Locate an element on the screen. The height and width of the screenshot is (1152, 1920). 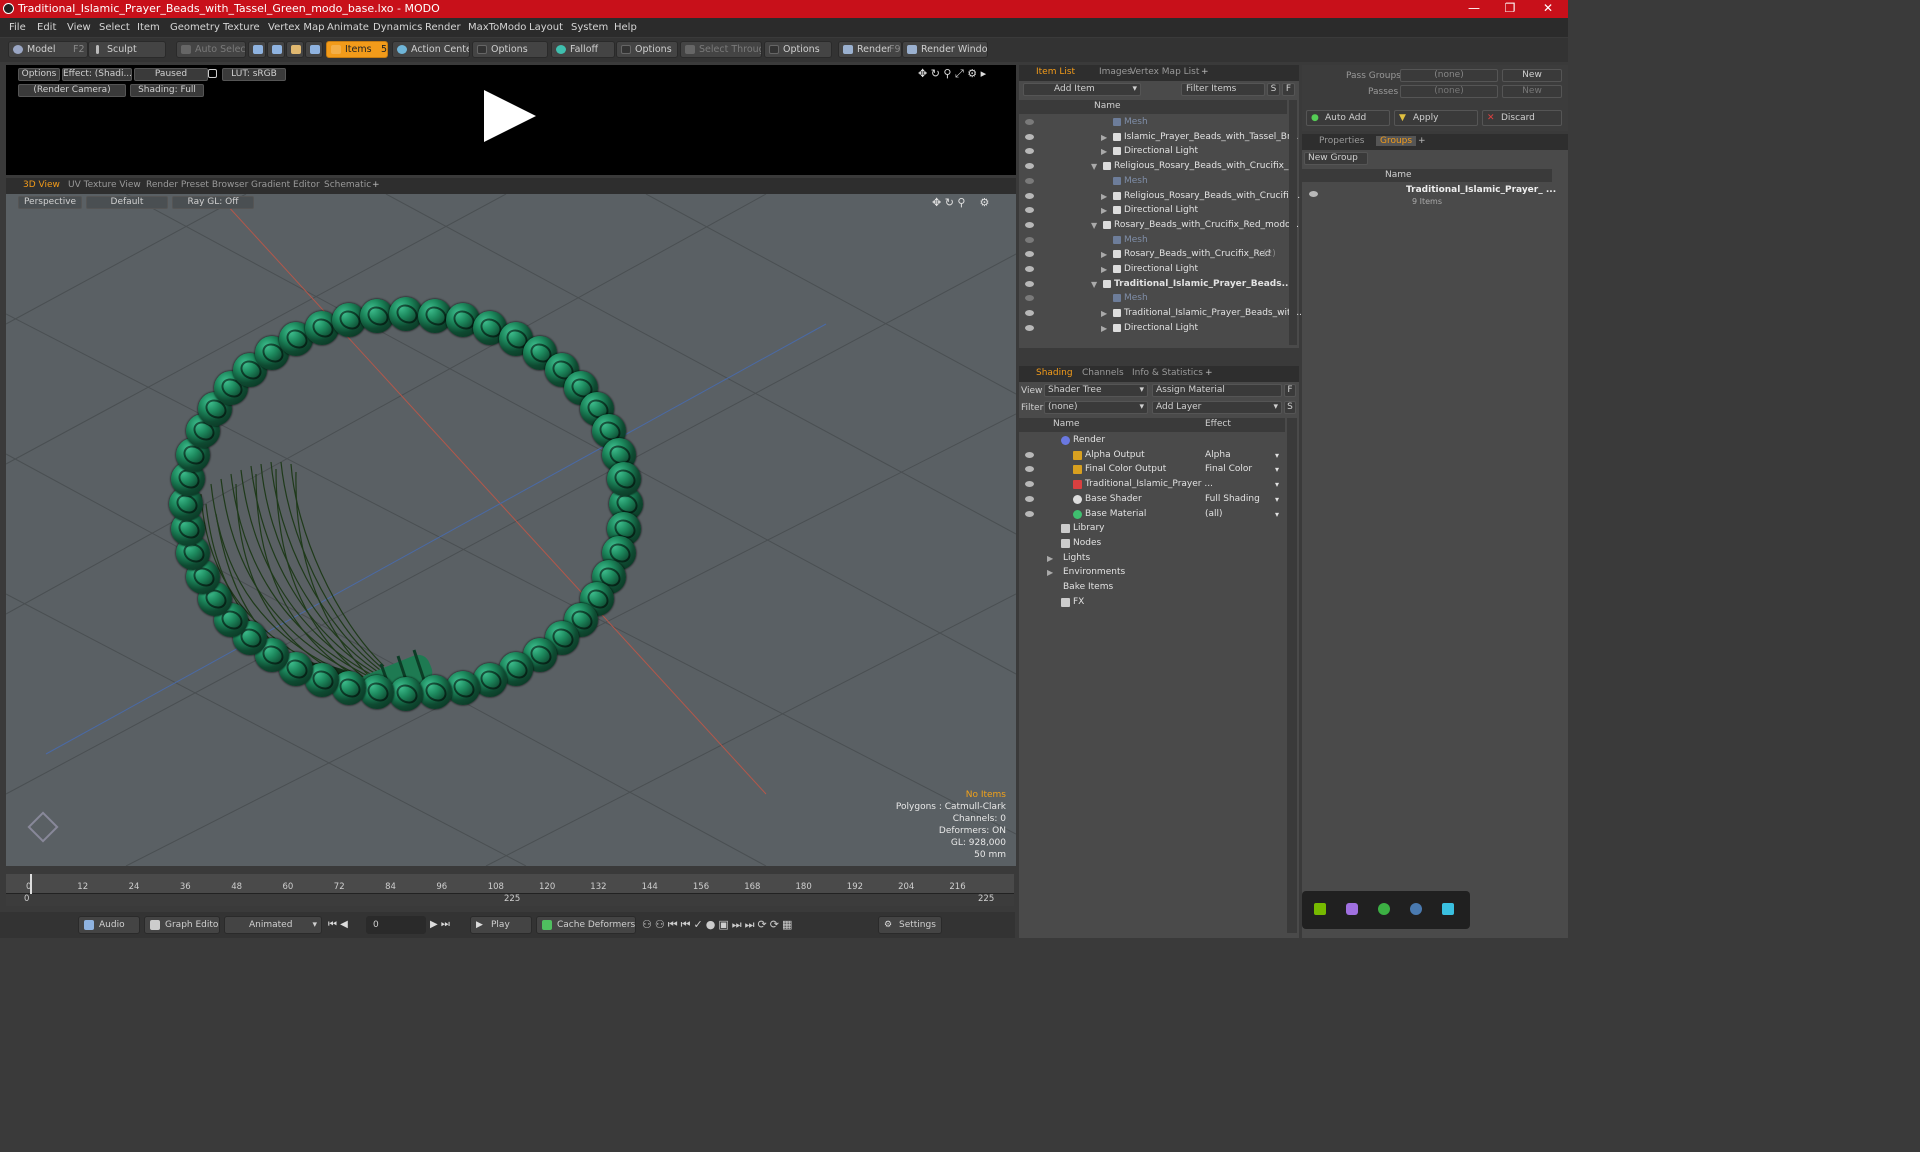
tab-render-preset-browser: Render Preset Browser is located at coordinates (197, 185).